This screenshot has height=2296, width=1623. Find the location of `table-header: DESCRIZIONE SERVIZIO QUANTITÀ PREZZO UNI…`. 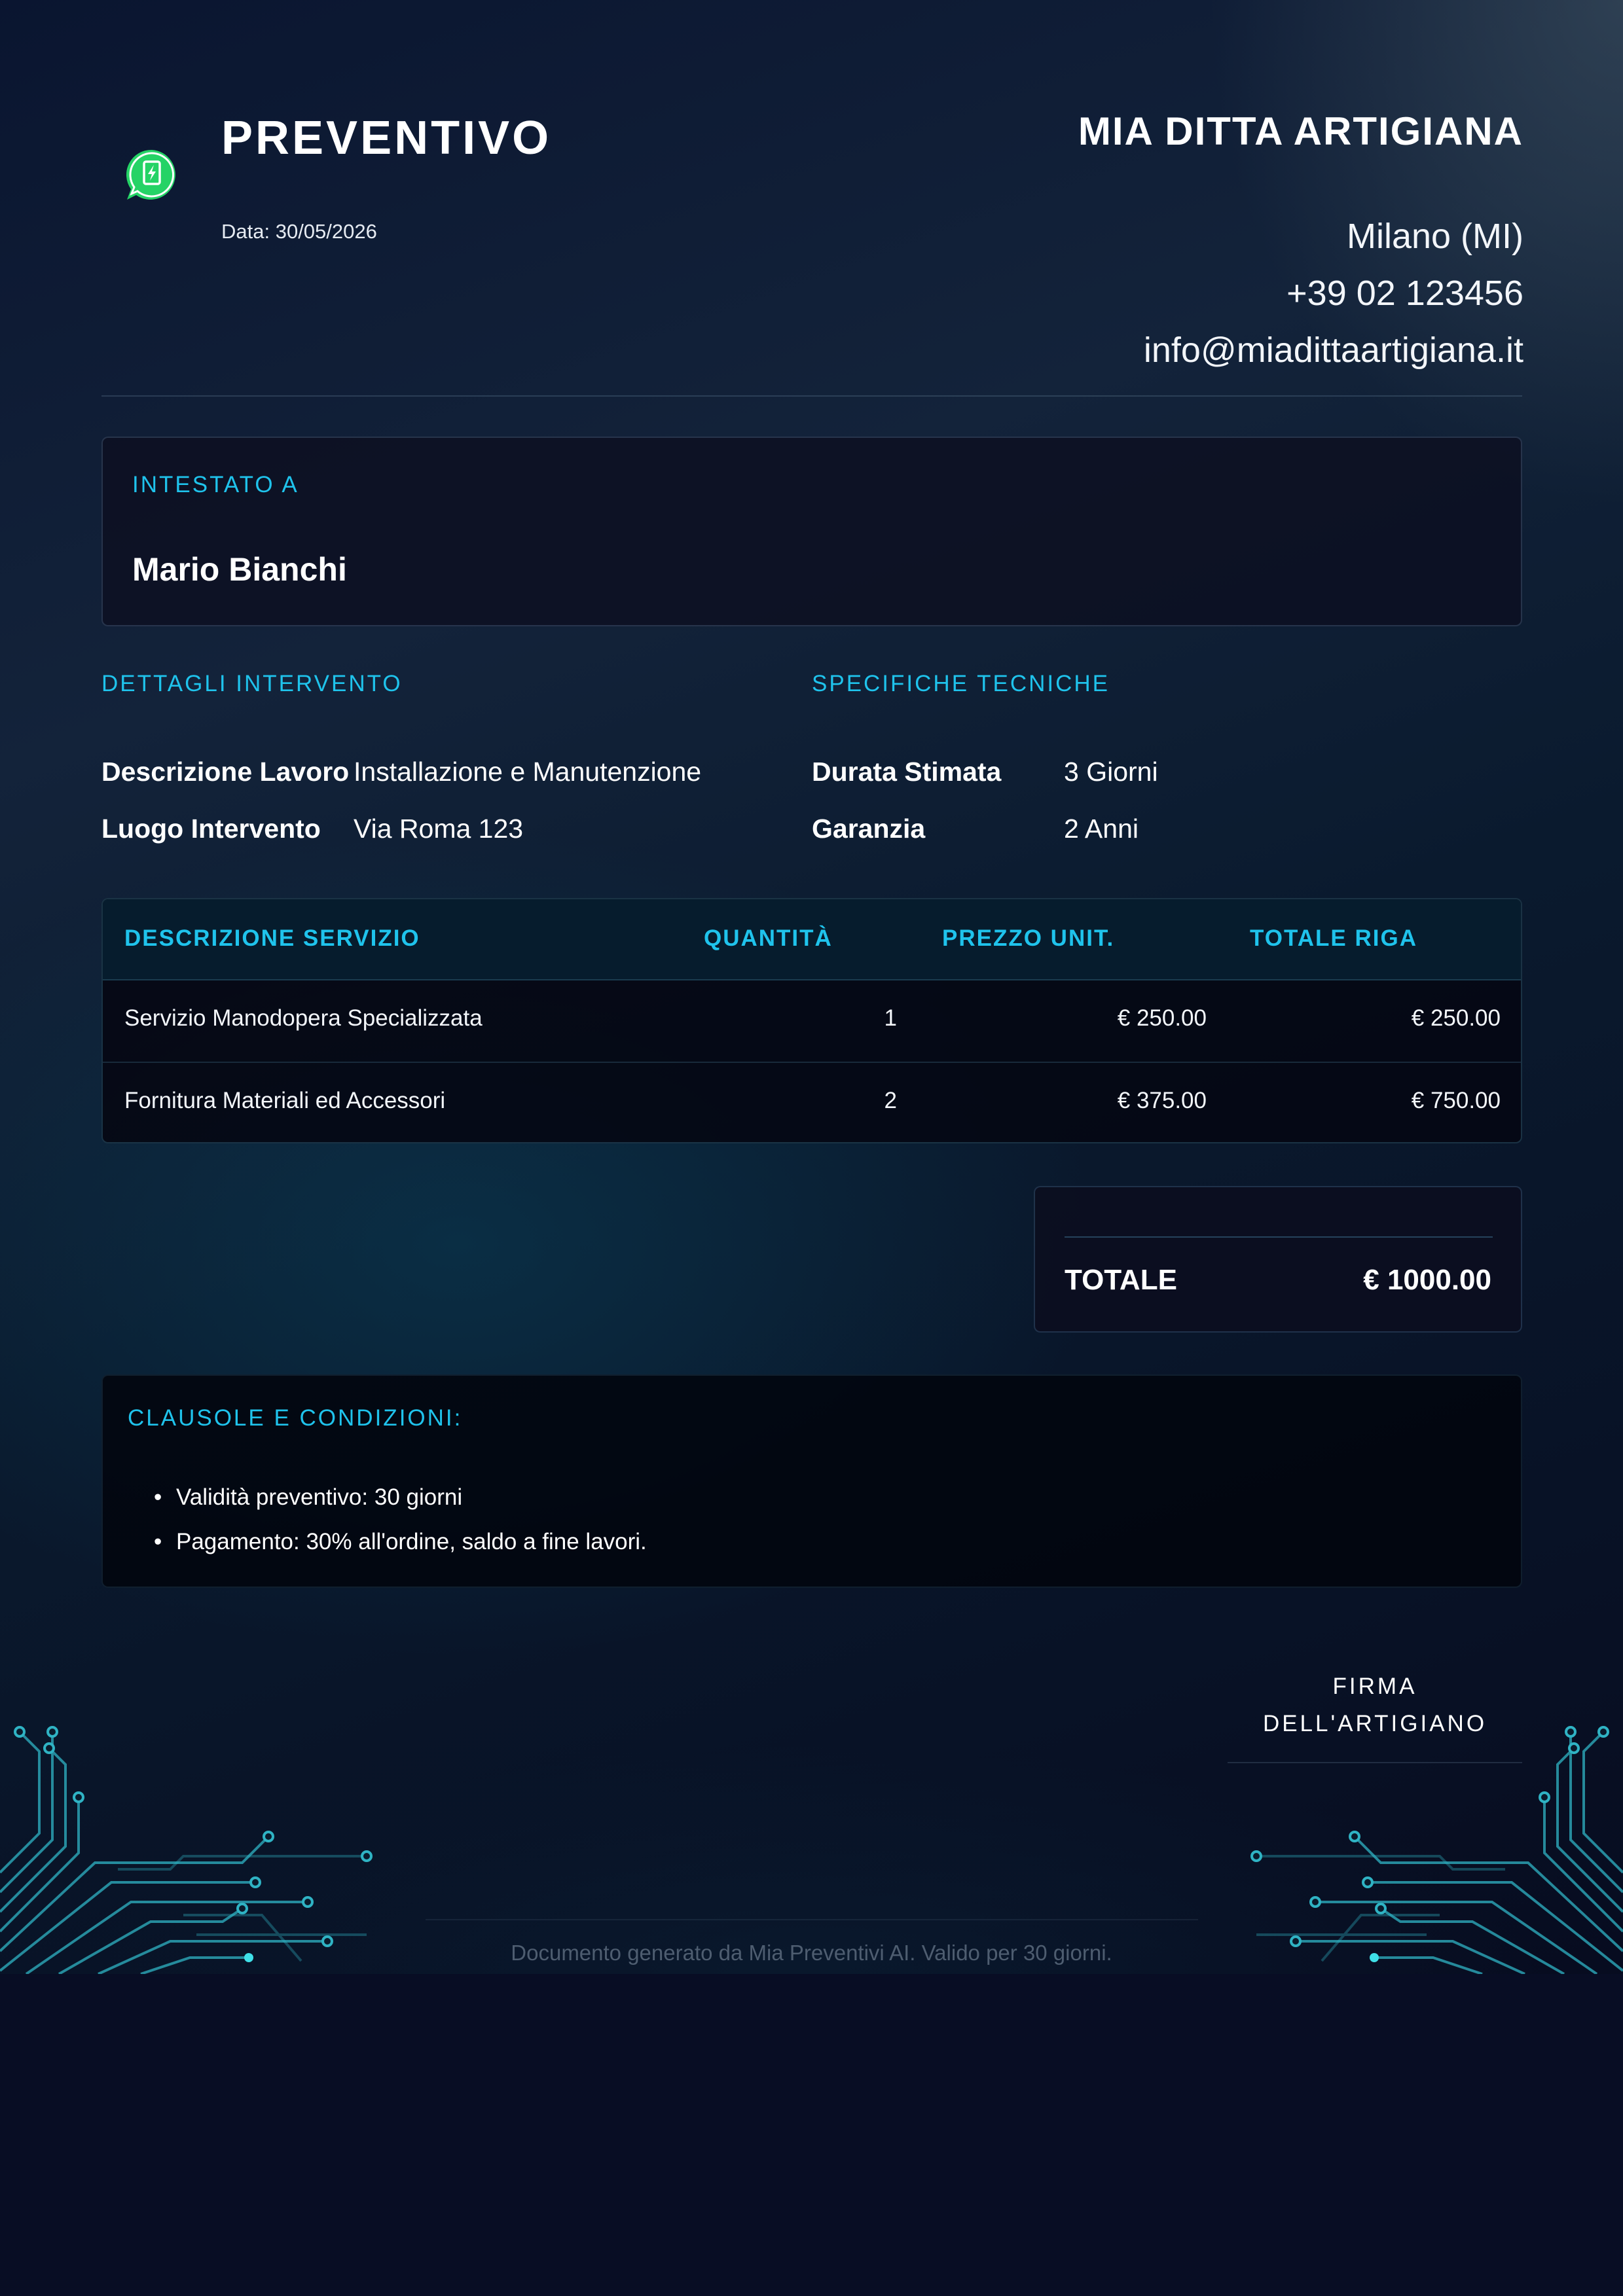

table-header: DESCRIZIONE SERVIZIO QUANTITÀ PREZZO UNI… is located at coordinates (812, 939).